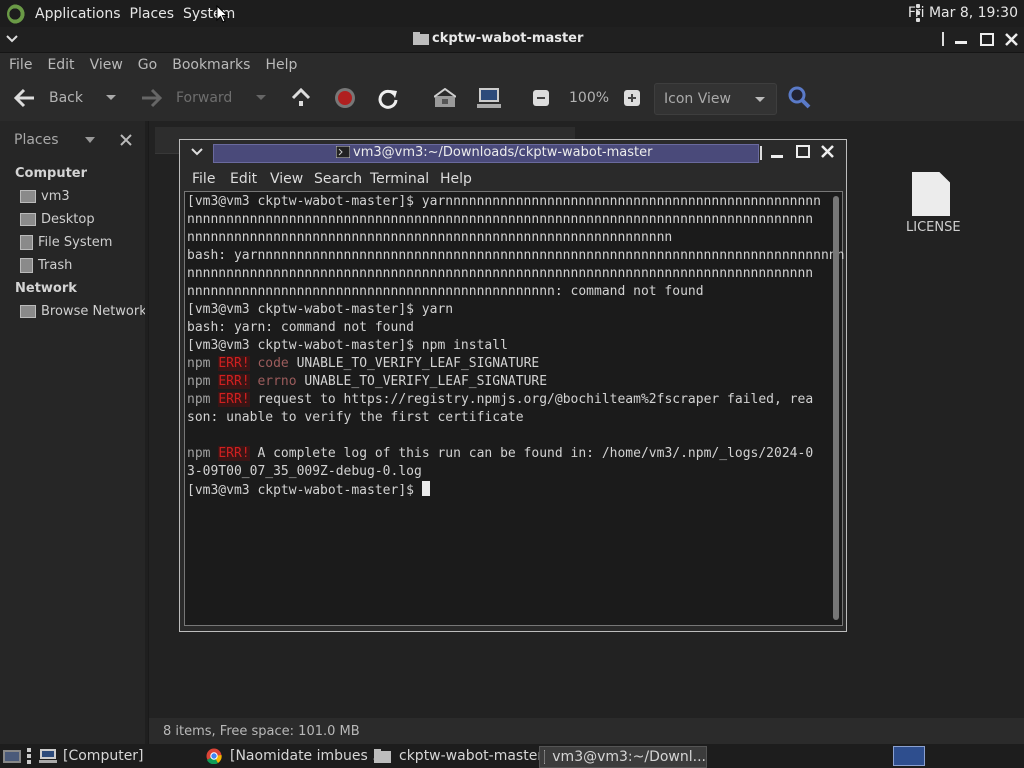 The image size is (1024, 768). I want to click on sidebar-section-network: Network, so click(46, 288).